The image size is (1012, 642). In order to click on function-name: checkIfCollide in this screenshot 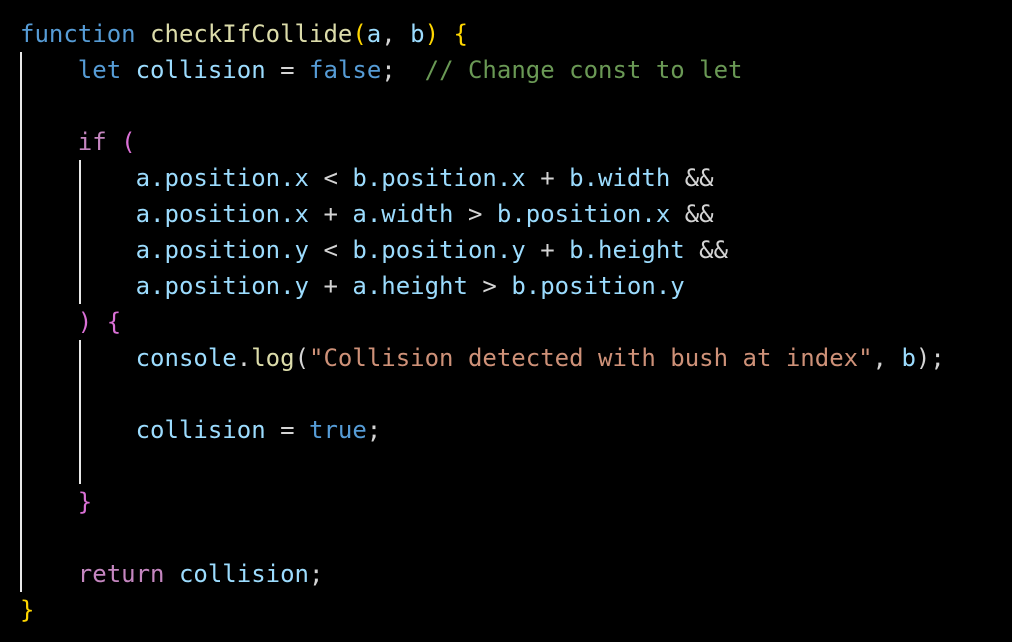, I will do `click(251, 34)`.